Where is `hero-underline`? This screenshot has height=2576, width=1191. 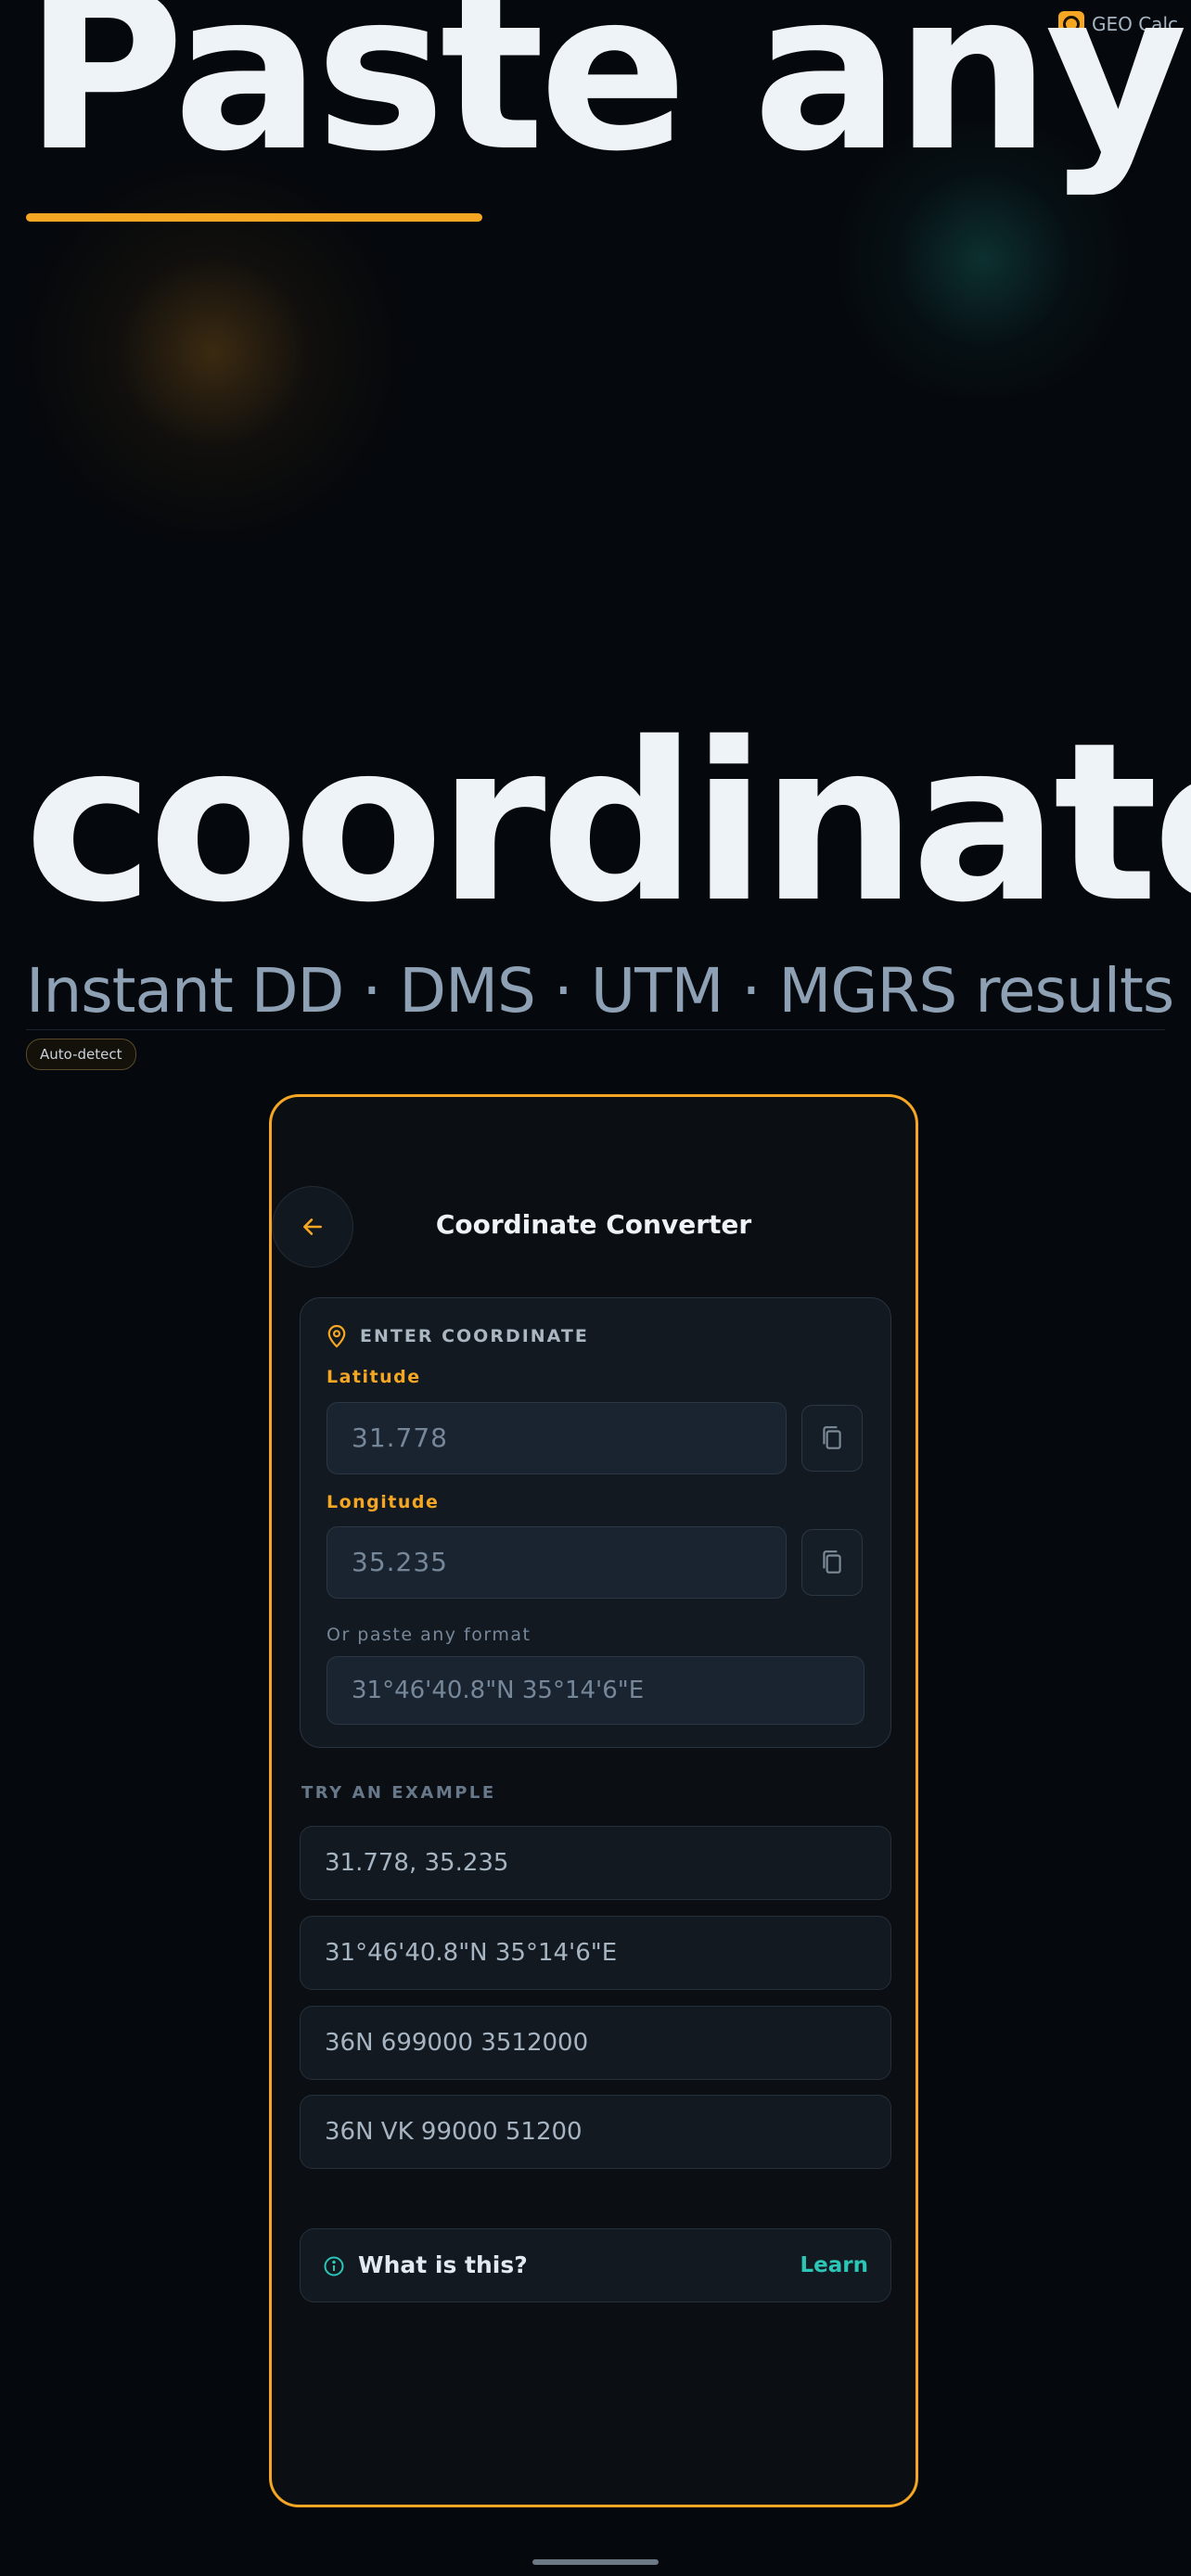 hero-underline is located at coordinates (254, 217).